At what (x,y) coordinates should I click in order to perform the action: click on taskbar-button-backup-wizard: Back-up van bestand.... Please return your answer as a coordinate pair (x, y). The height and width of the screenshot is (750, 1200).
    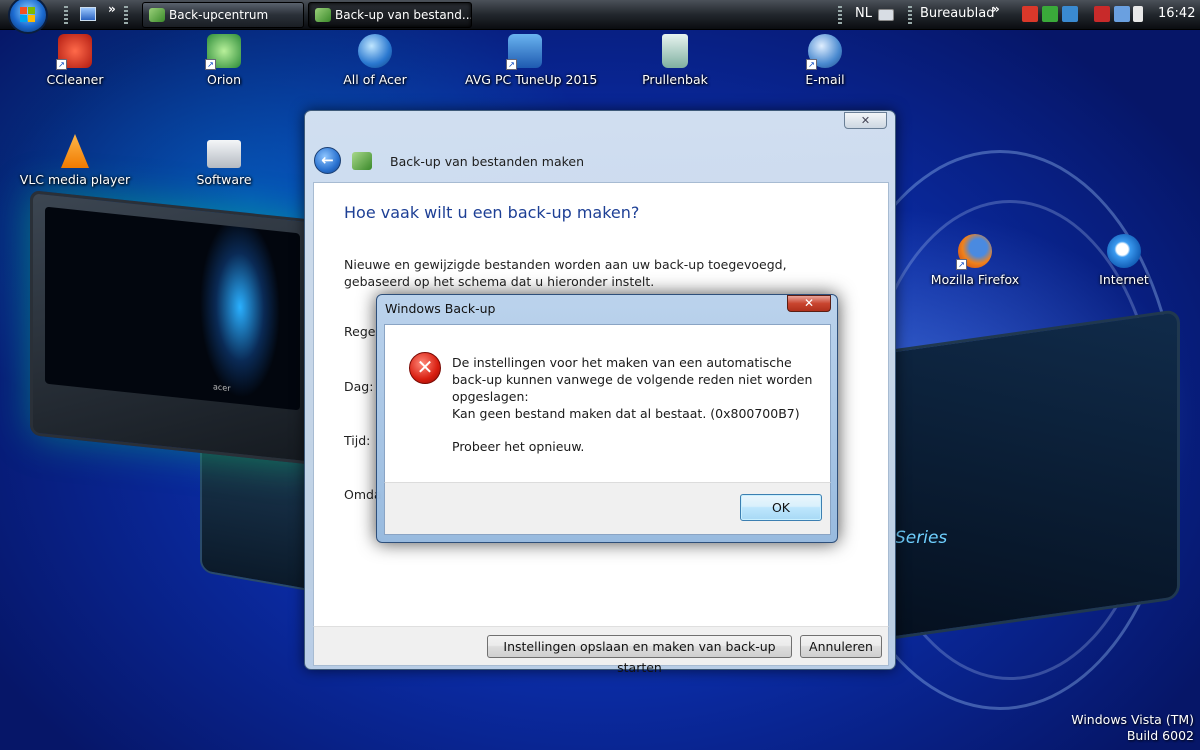
    Looking at the image, I should click on (390, 15).